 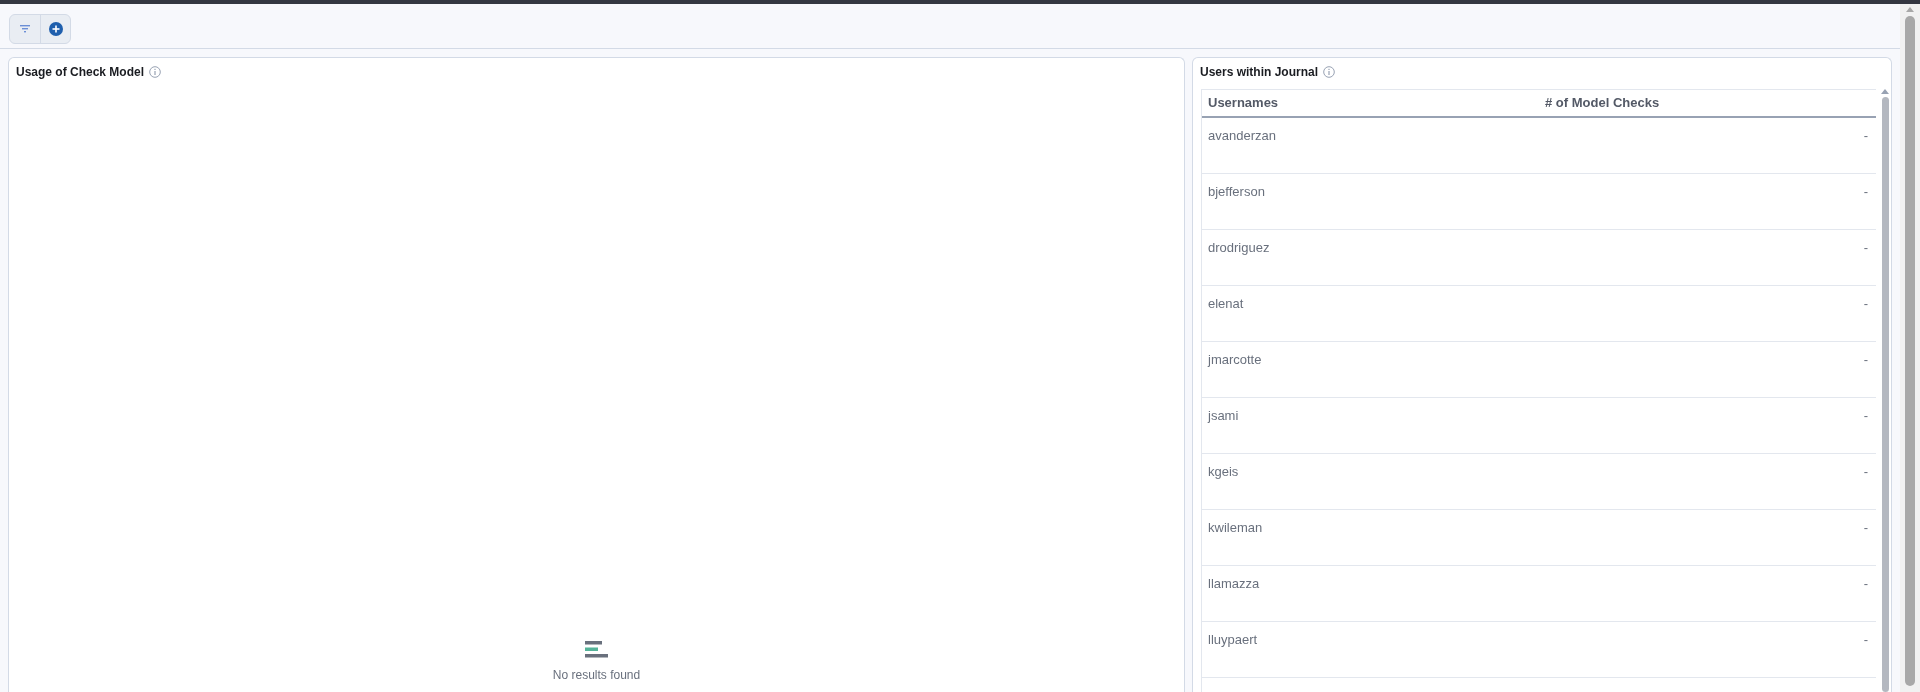 What do you see at coordinates (1602, 103) in the screenshot?
I see `column-header: # of Model Checks` at bounding box center [1602, 103].